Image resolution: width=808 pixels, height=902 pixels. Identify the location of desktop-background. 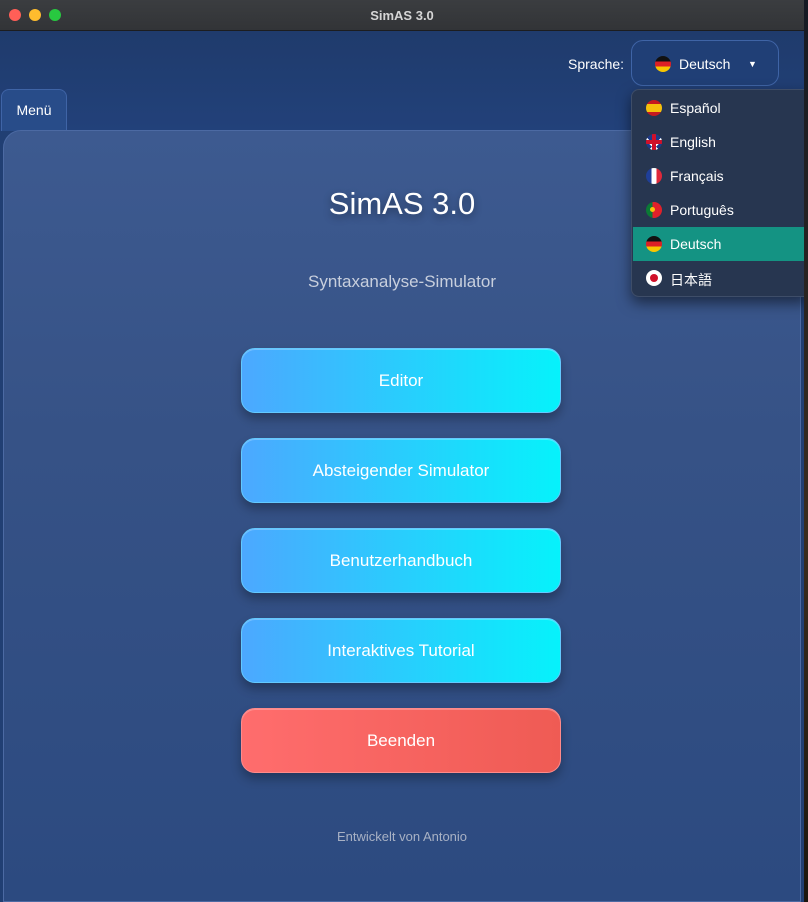
(806, 451).